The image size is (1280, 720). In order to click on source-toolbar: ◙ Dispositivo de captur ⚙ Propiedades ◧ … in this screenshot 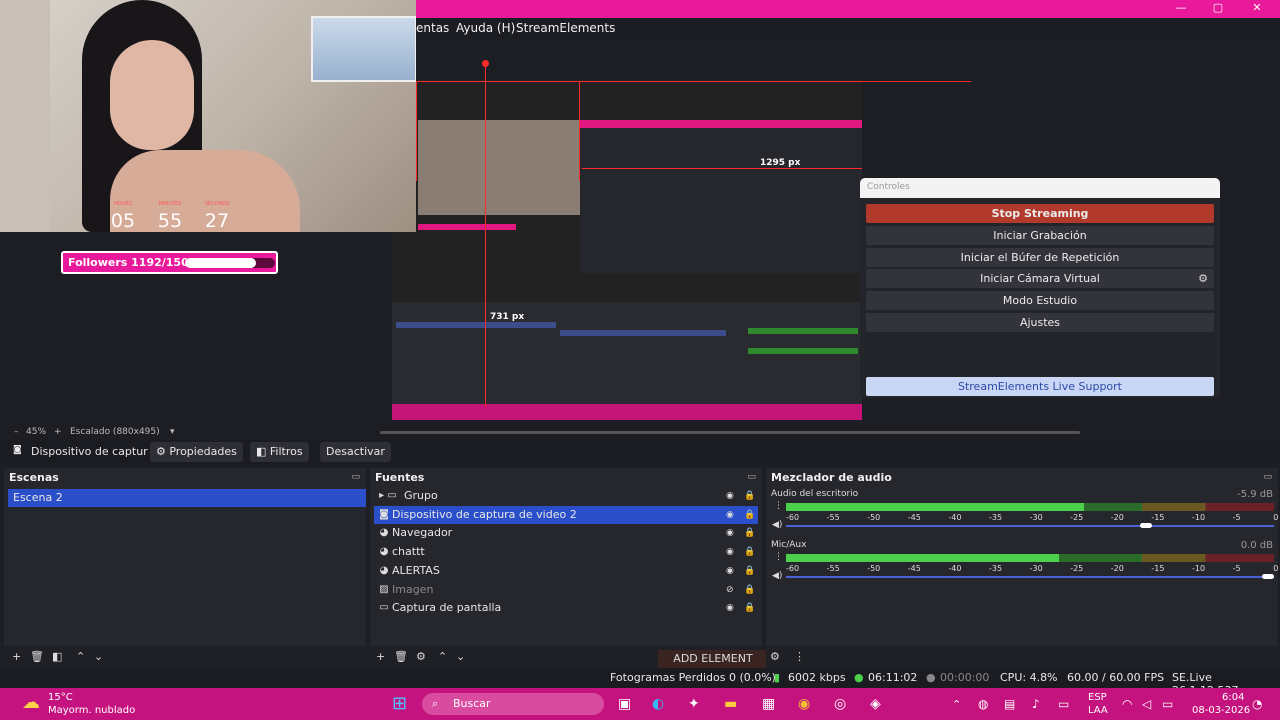, I will do `click(640, 452)`.